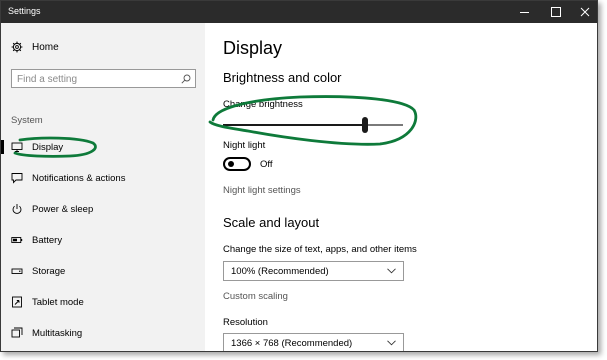  What do you see at coordinates (17, 333) in the screenshot?
I see `multitasking-icon` at bounding box center [17, 333].